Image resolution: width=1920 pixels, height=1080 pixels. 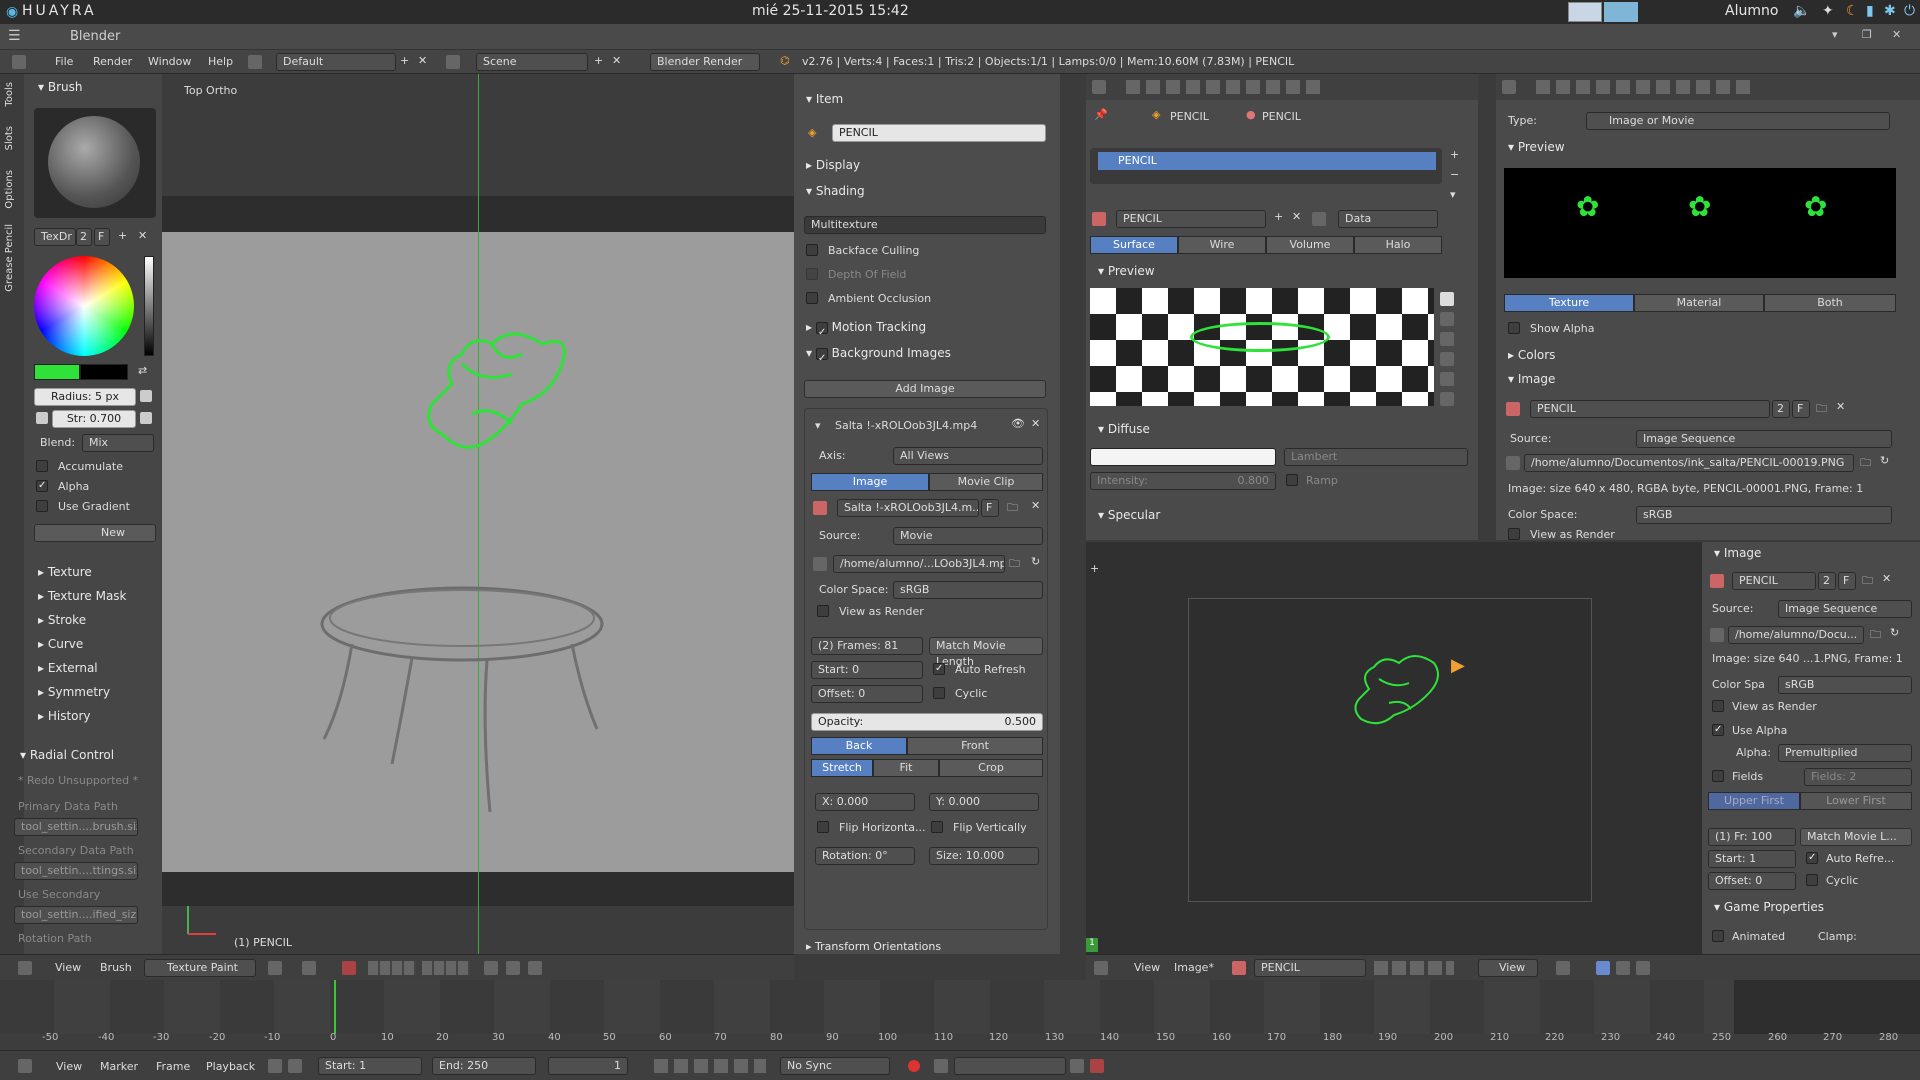 I want to click on depth-checkbox, so click(x=812, y=274).